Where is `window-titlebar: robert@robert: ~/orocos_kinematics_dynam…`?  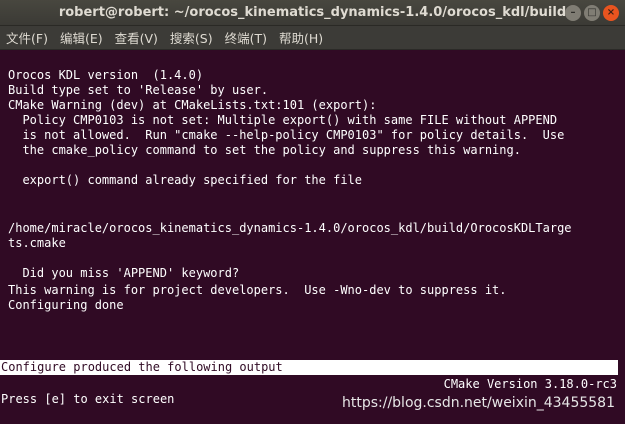
window-titlebar: robert@robert: ~/orocos_kinematics_dynam… is located at coordinates (312, 13).